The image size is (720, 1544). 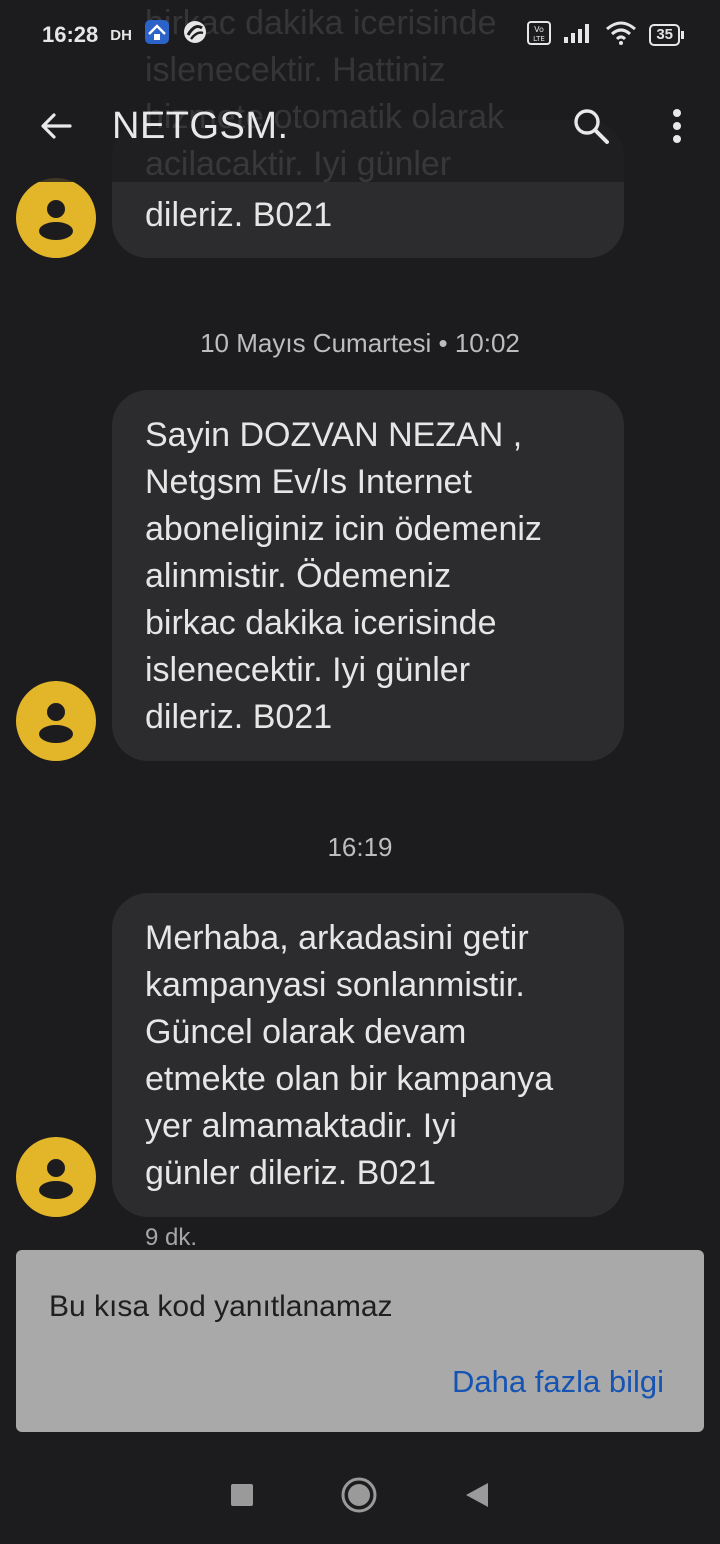 I want to click on message-line: günler dileriz. B021, so click(x=291, y=1173).